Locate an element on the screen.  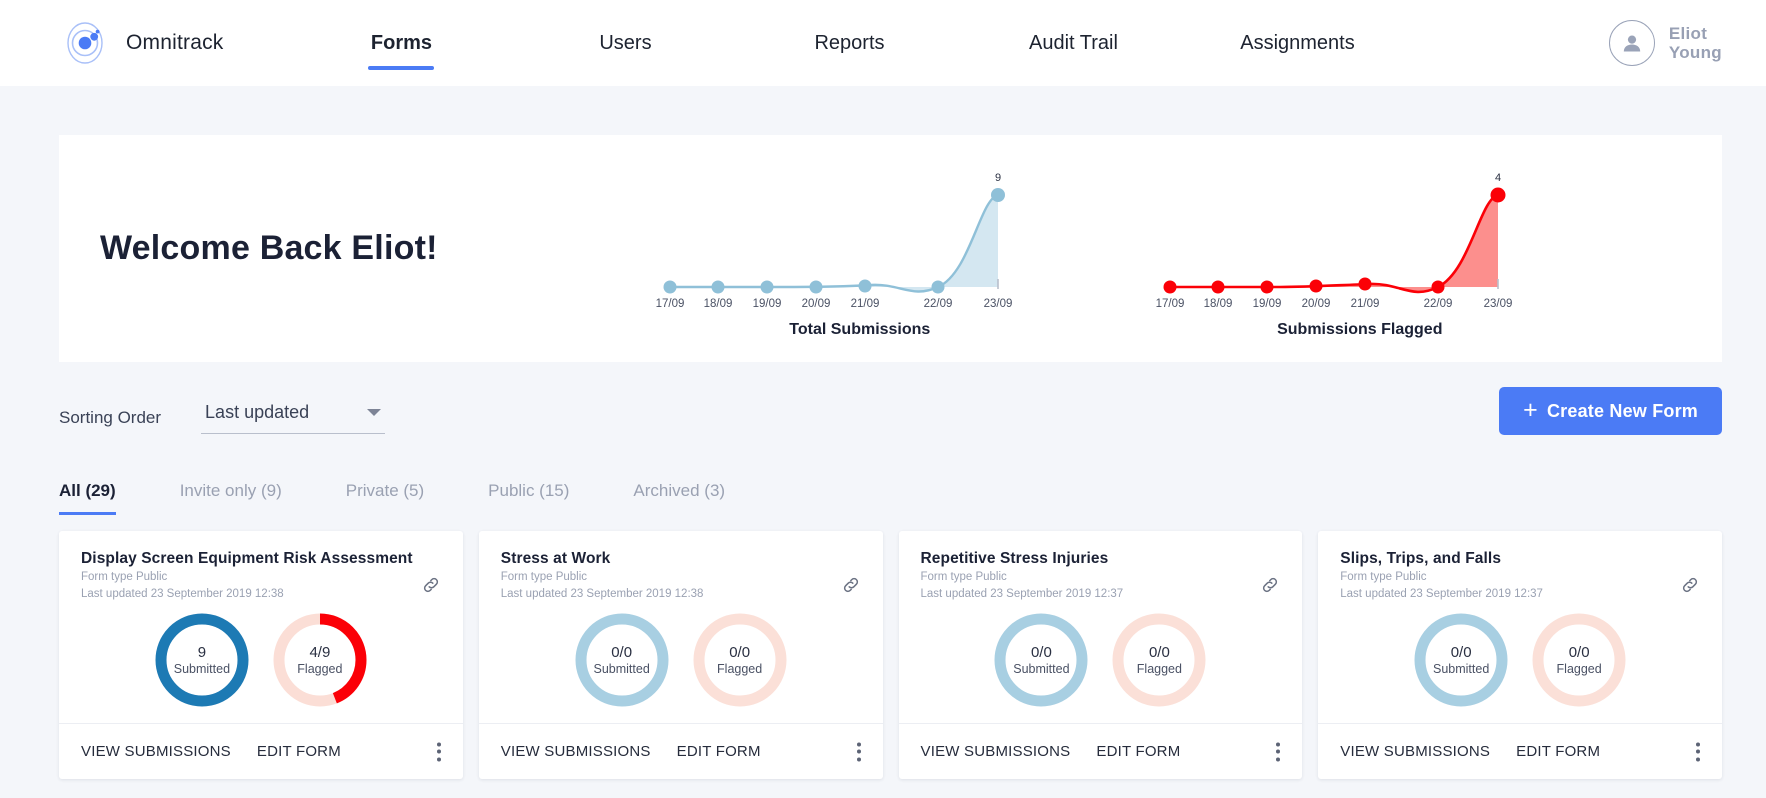
create-new-form-label: Create New Form is located at coordinates (1622, 410).